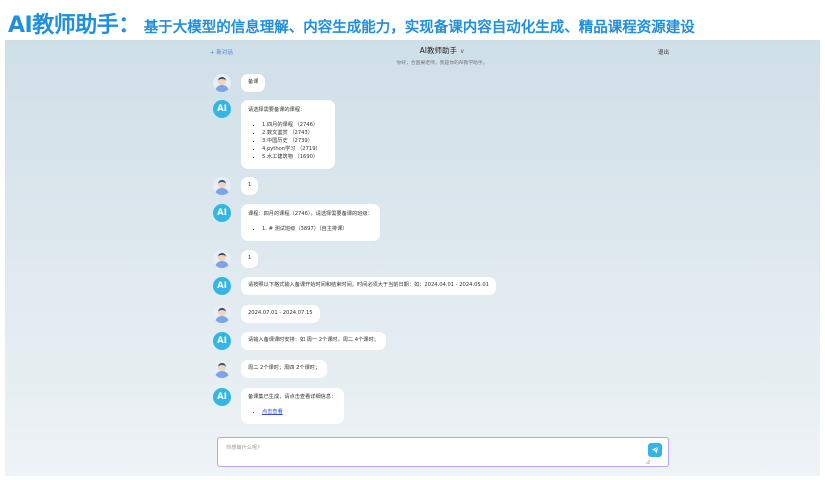 This screenshot has height=480, width=825. I want to click on list-item: 4.python学习 （2719）, so click(291, 149).